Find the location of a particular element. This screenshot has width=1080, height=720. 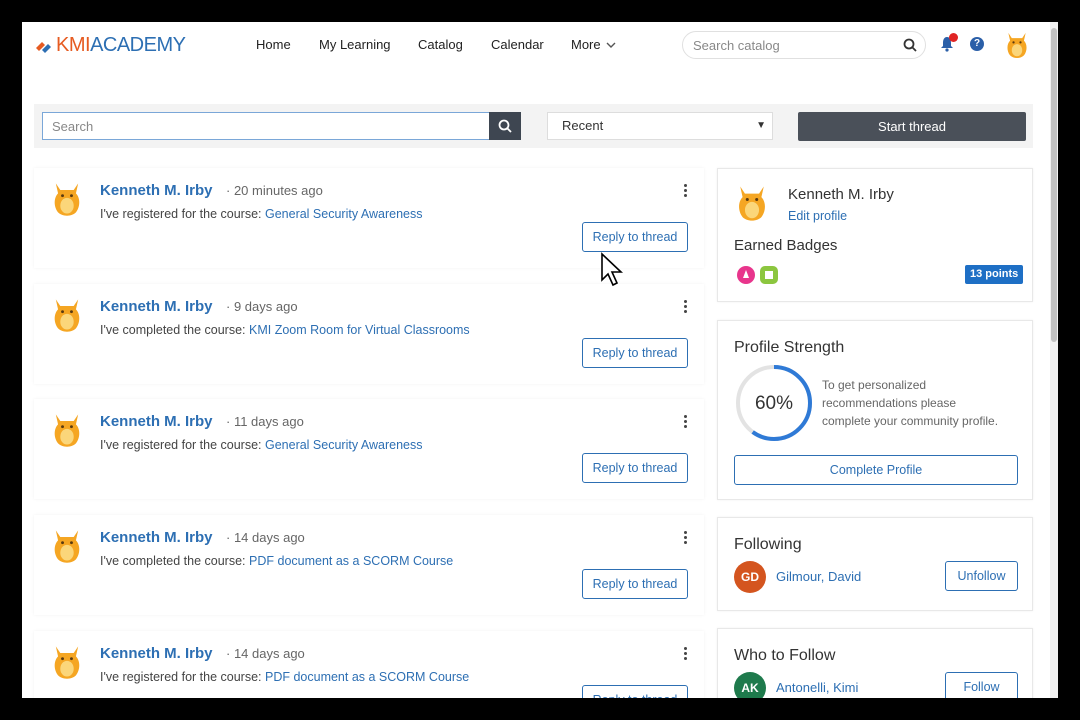

post-time: · 20 minutes ago is located at coordinates (274, 190).